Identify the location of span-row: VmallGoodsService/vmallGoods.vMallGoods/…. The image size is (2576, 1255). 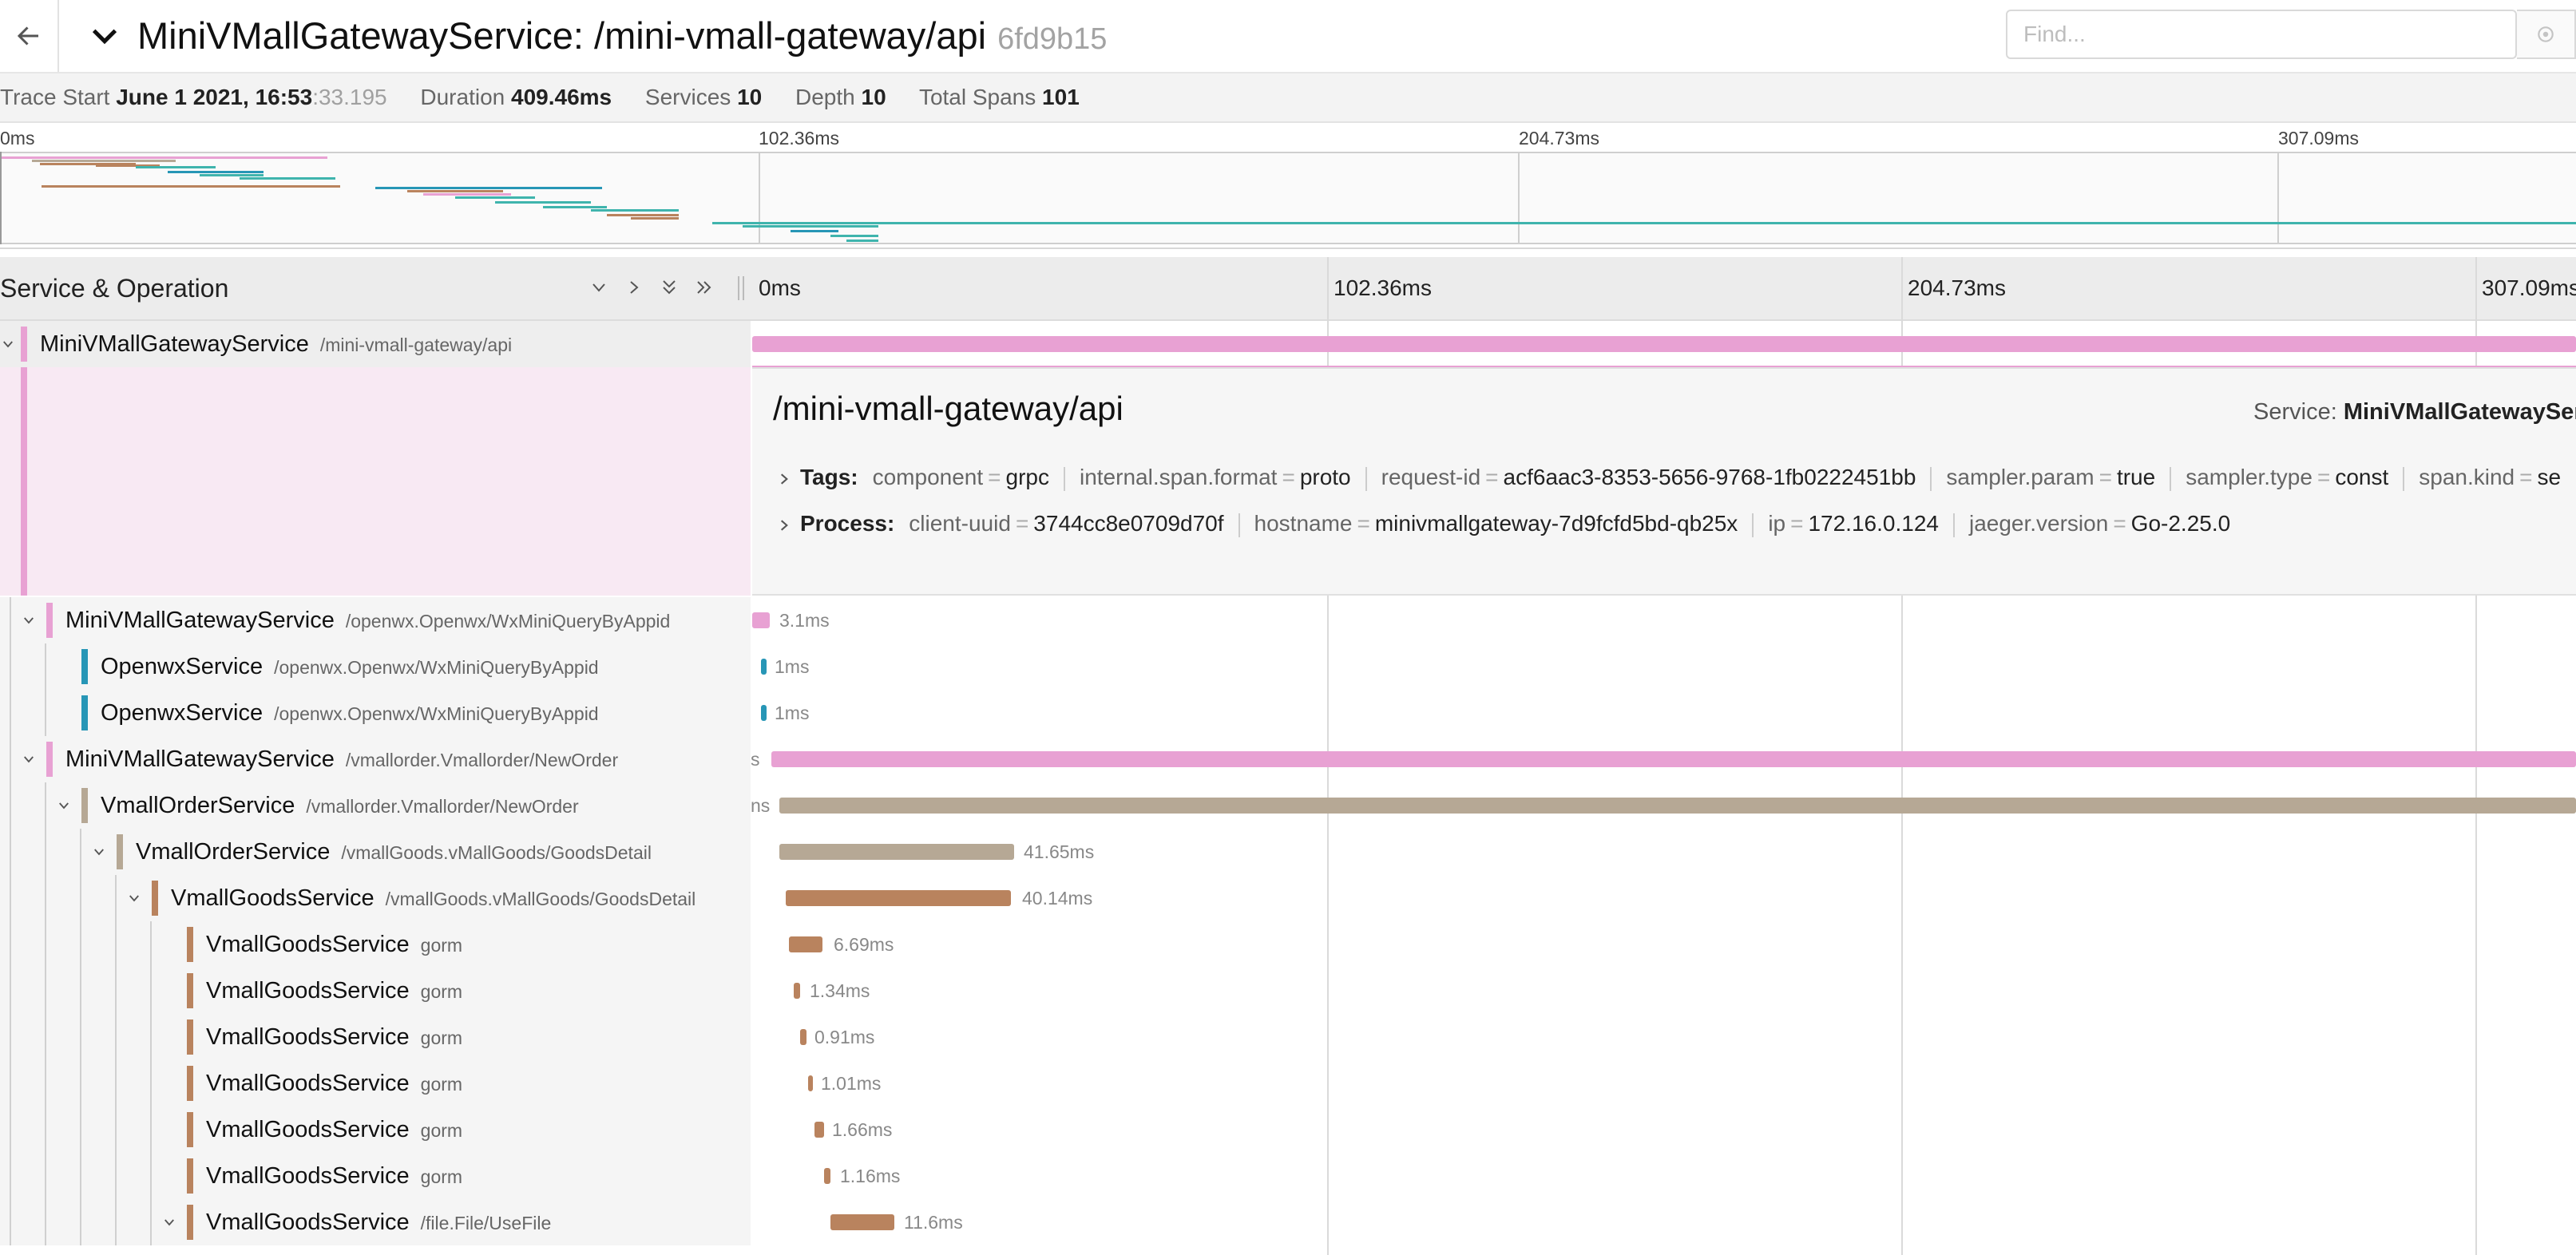
(1288, 898).